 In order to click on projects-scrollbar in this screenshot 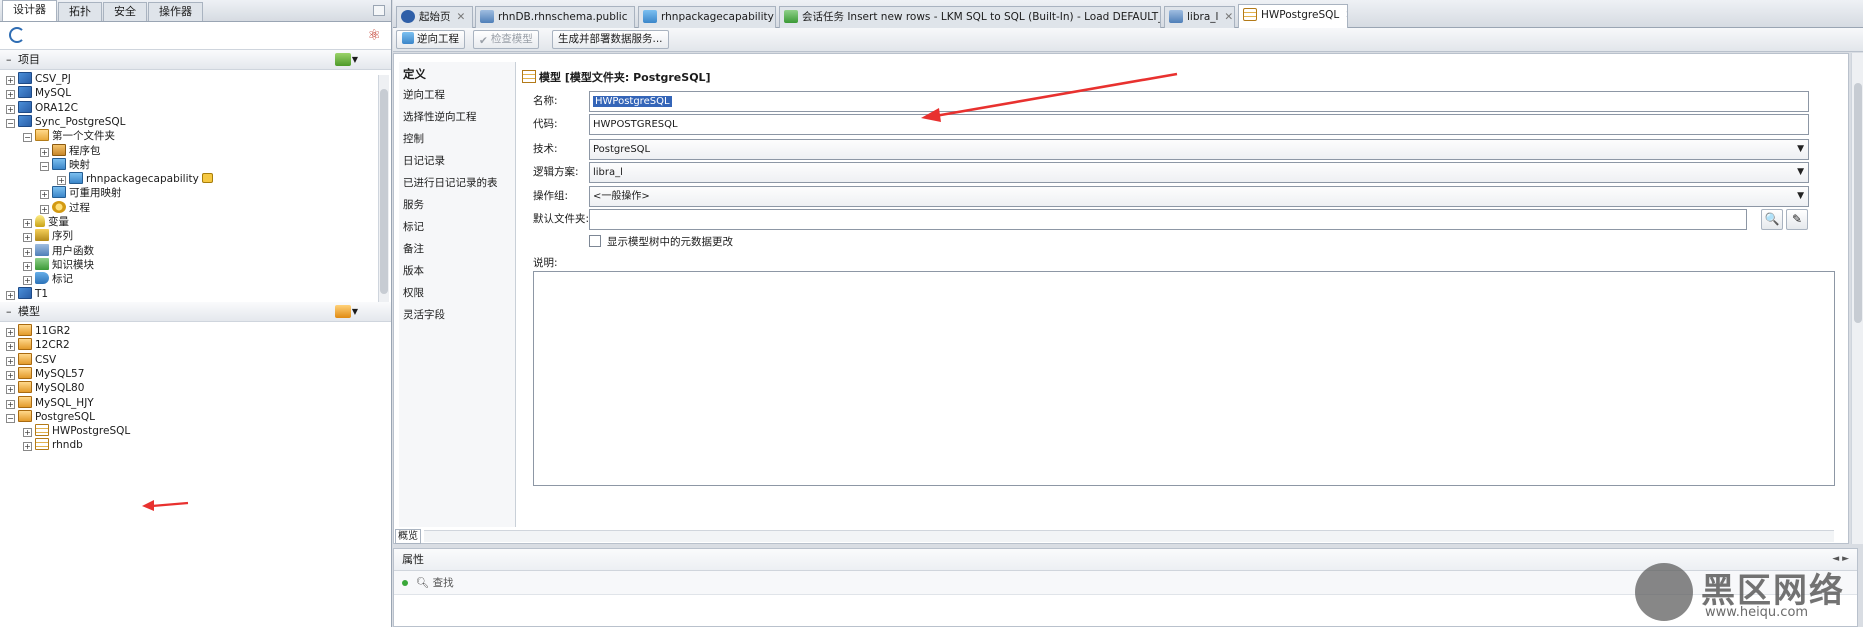, I will do `click(383, 191)`.